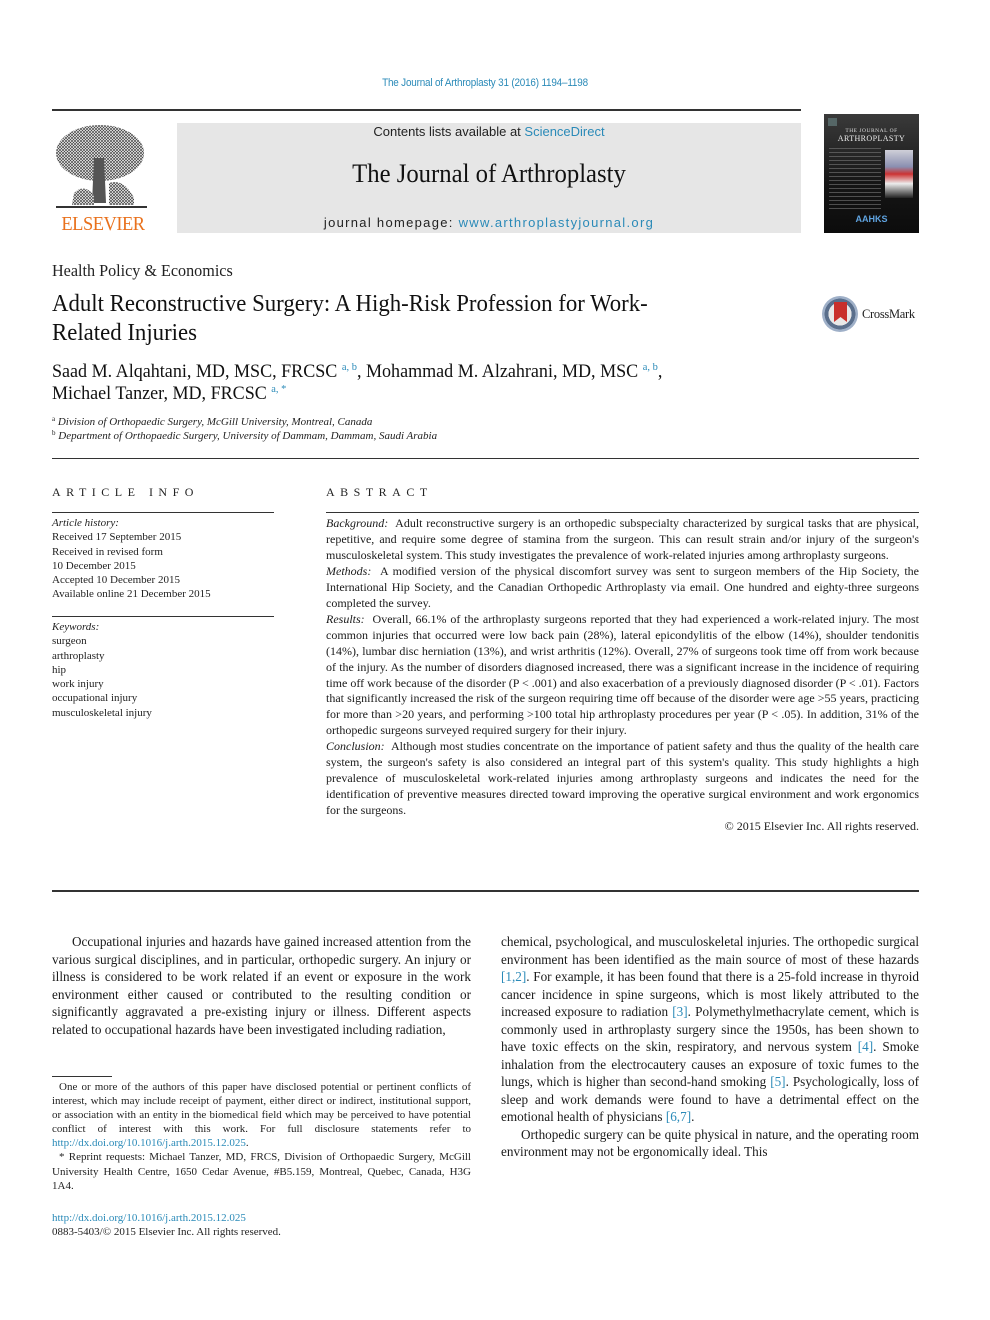 This screenshot has height=1320, width=990. What do you see at coordinates (54, 433) in the screenshot?
I see `affiliation-key: b` at bounding box center [54, 433].